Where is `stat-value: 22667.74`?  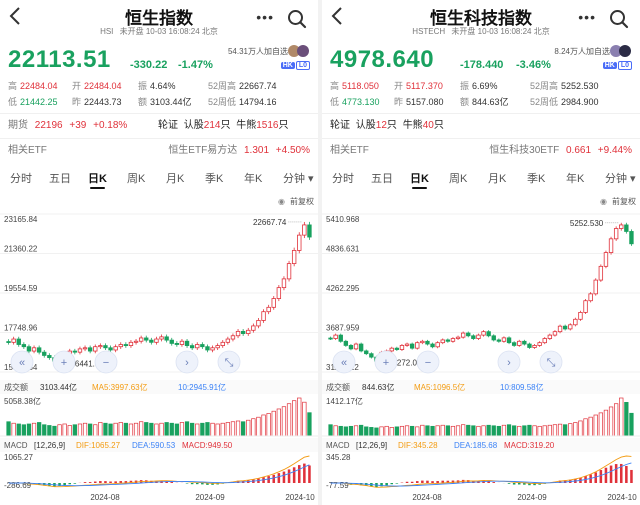
stat-value: 22667.74 is located at coordinates (258, 86).